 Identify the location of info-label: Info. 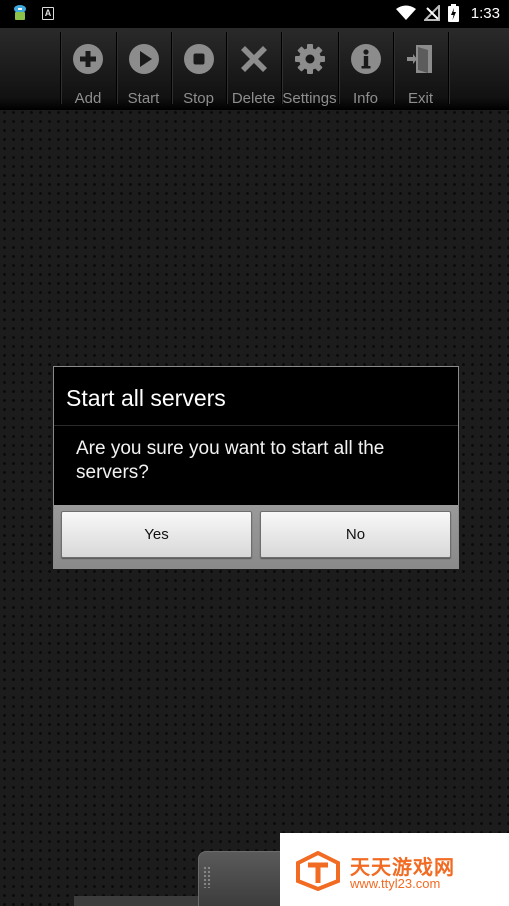
(365, 98).